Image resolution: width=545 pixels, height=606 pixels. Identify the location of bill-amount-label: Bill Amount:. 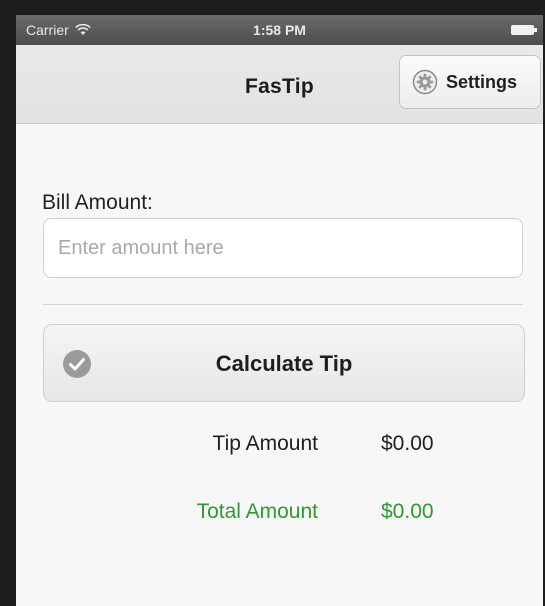
(97, 202).